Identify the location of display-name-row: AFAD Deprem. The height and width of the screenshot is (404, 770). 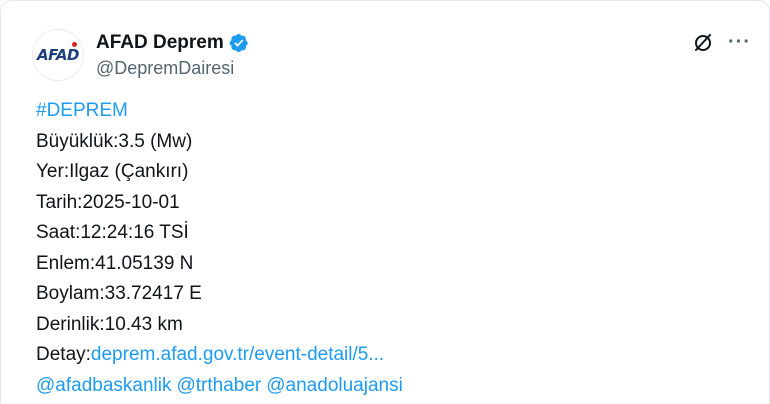
(172, 43).